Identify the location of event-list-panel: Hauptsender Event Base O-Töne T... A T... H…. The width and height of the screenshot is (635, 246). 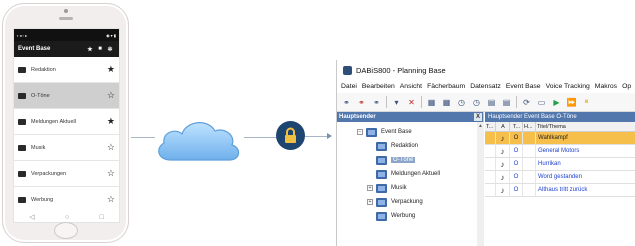
(560, 179).